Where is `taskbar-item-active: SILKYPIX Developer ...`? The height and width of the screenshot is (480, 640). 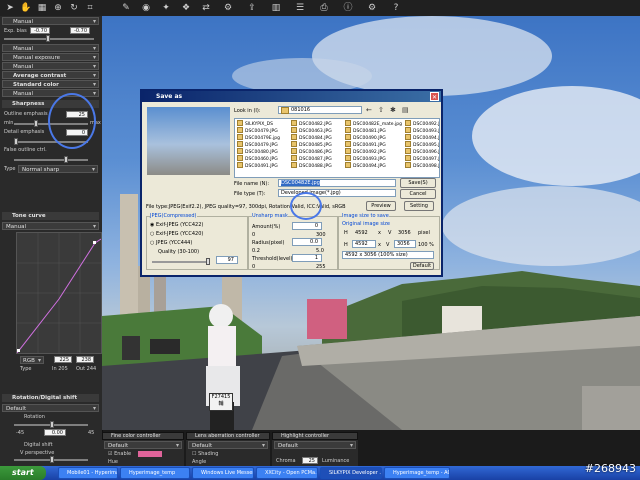
taskbar-item-active: SILKYPIX Developer ... is located at coordinates (351, 473).